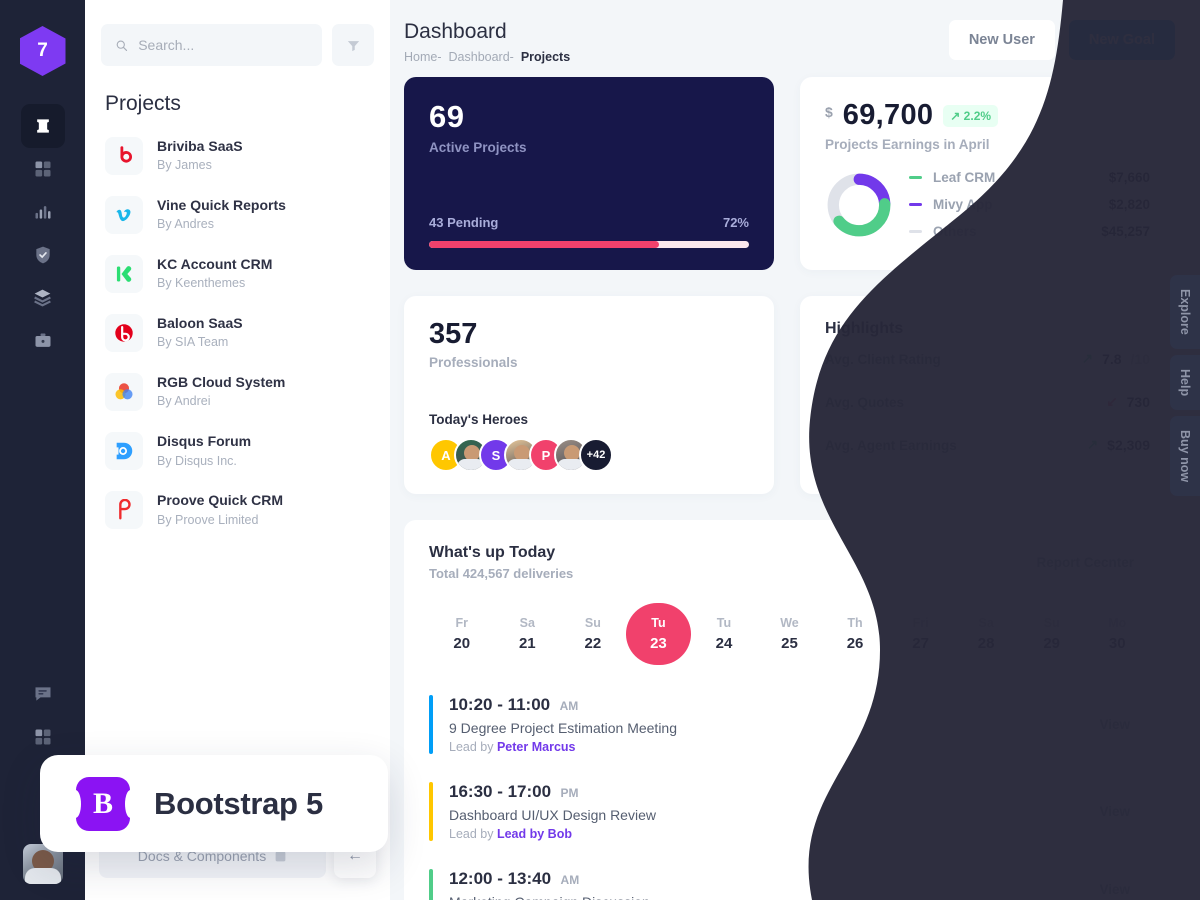 This screenshot has height=900, width=1200. What do you see at coordinates (237, 214) in the screenshot?
I see `list-item: Vine Quick Reports By Andres` at bounding box center [237, 214].